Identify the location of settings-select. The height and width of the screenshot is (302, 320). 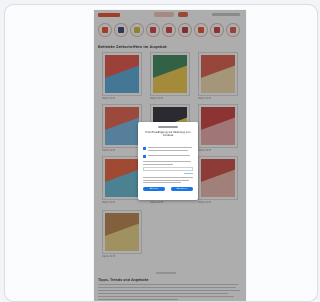
(168, 169).